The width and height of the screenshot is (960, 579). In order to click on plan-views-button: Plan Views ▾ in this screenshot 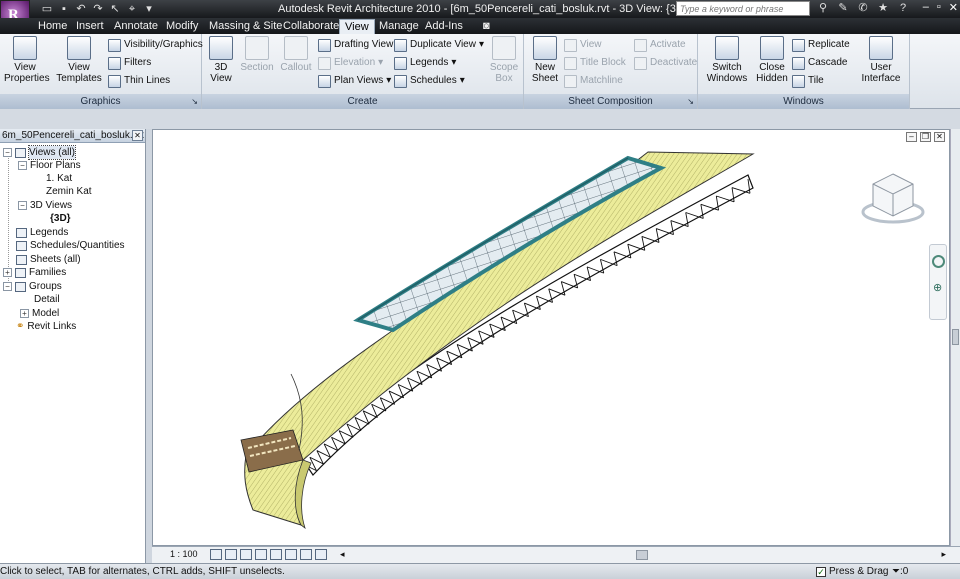, I will do `click(354, 81)`.